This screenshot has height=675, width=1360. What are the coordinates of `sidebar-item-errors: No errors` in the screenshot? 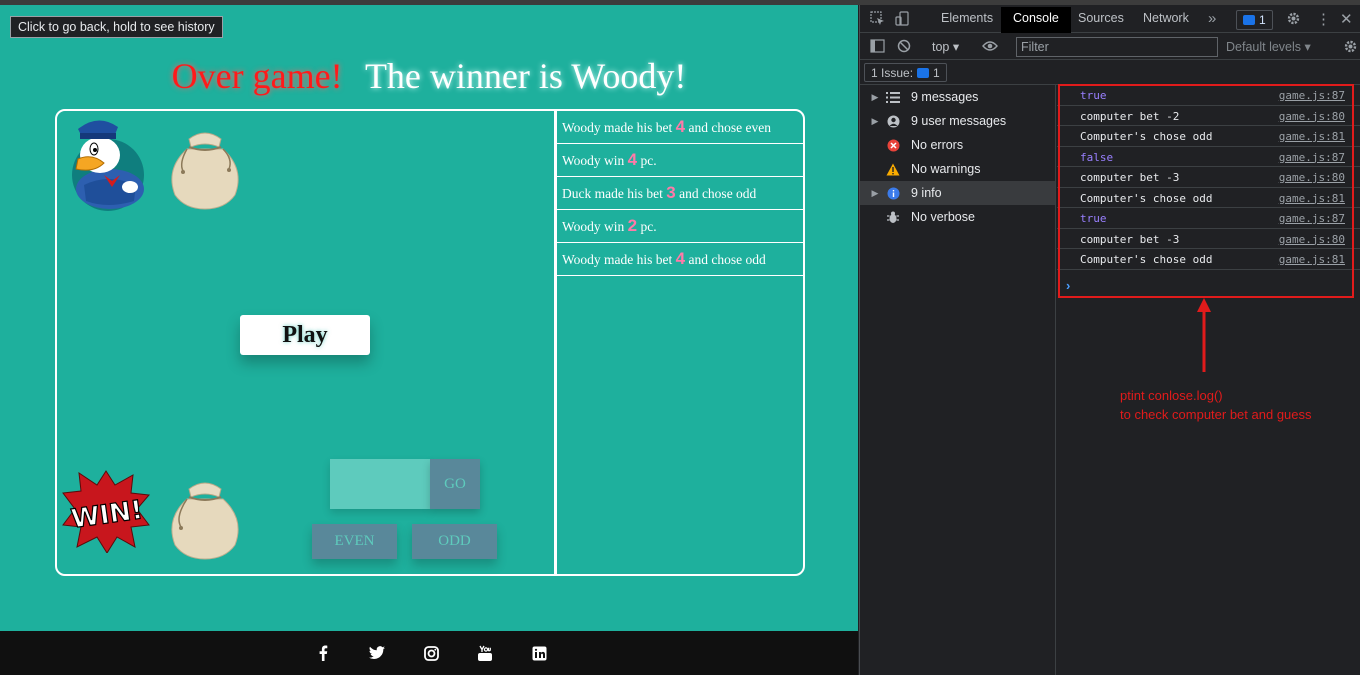 It's located at (957, 145).